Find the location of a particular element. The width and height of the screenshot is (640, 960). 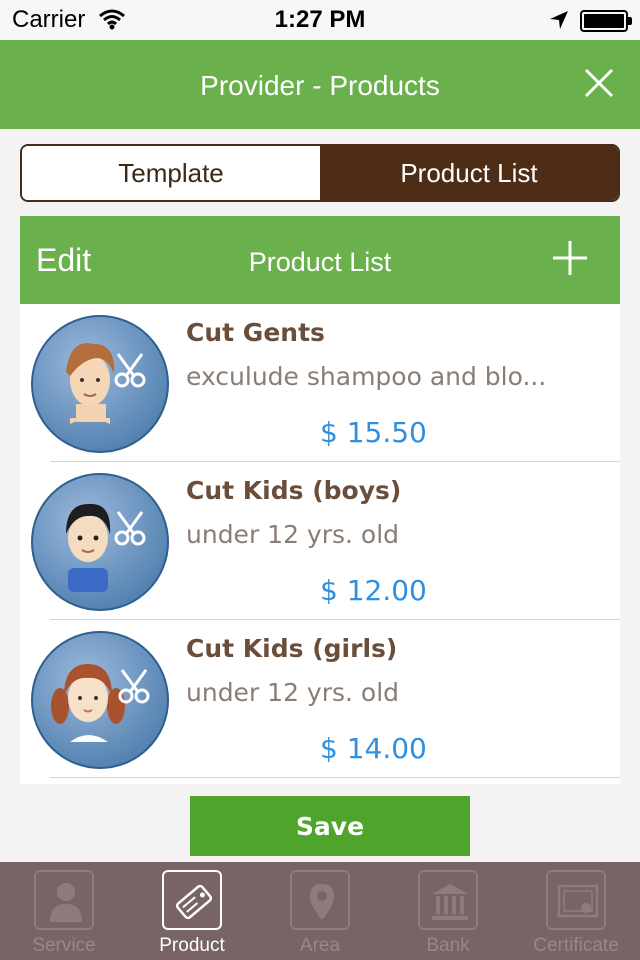

segment-template: Template is located at coordinates (171, 173).